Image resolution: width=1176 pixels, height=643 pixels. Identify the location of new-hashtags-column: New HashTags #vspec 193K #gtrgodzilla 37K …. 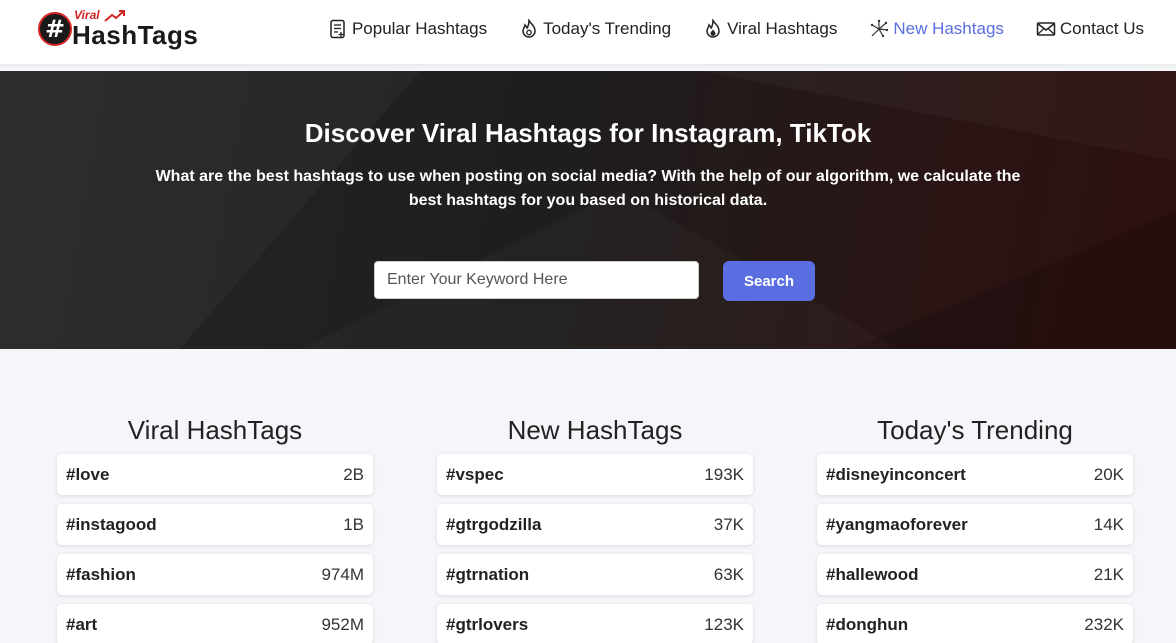
(595, 527).